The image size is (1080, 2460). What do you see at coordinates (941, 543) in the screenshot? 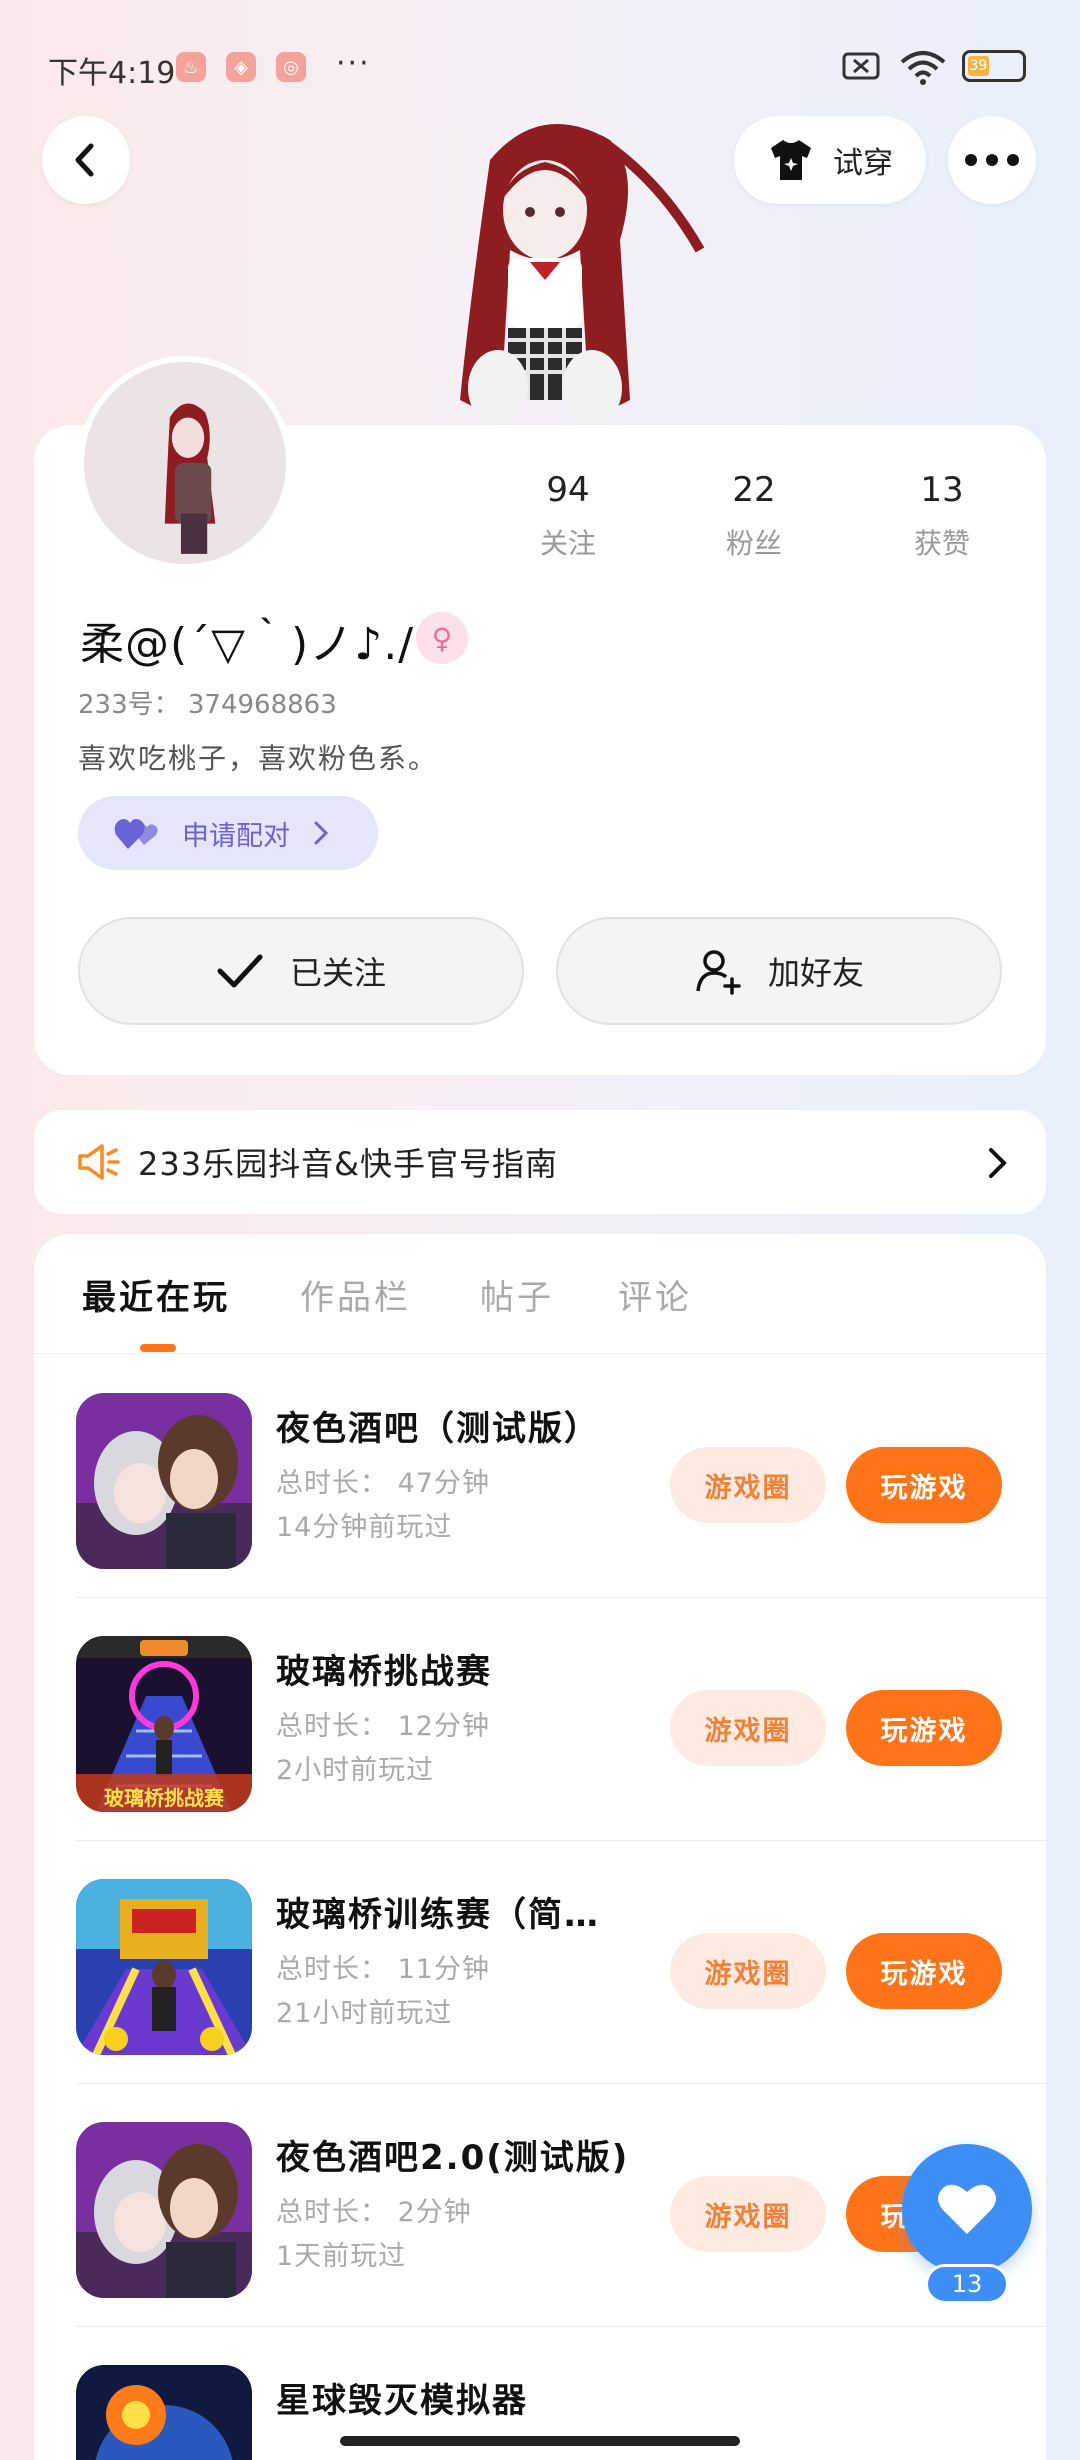
I see `stat-label: 获赞` at bounding box center [941, 543].